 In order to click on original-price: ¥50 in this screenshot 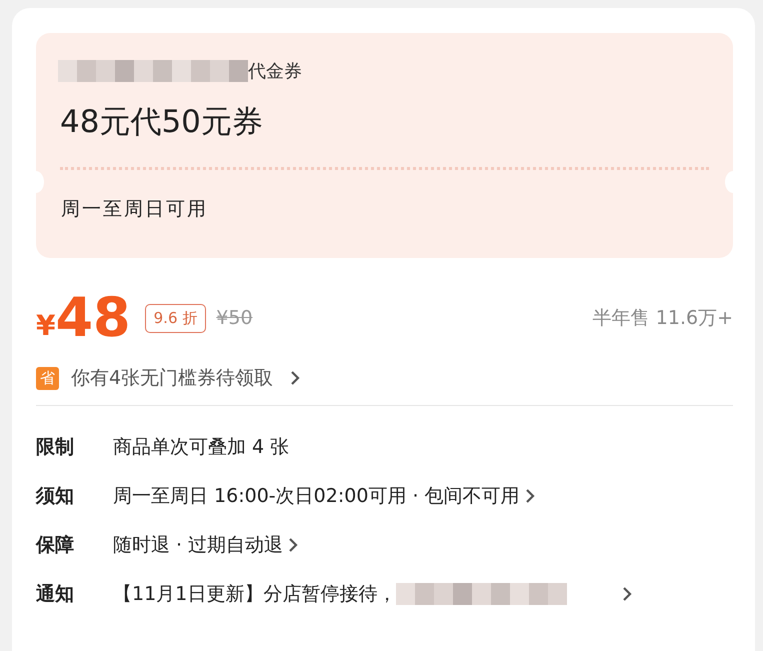, I will do `click(234, 318)`.